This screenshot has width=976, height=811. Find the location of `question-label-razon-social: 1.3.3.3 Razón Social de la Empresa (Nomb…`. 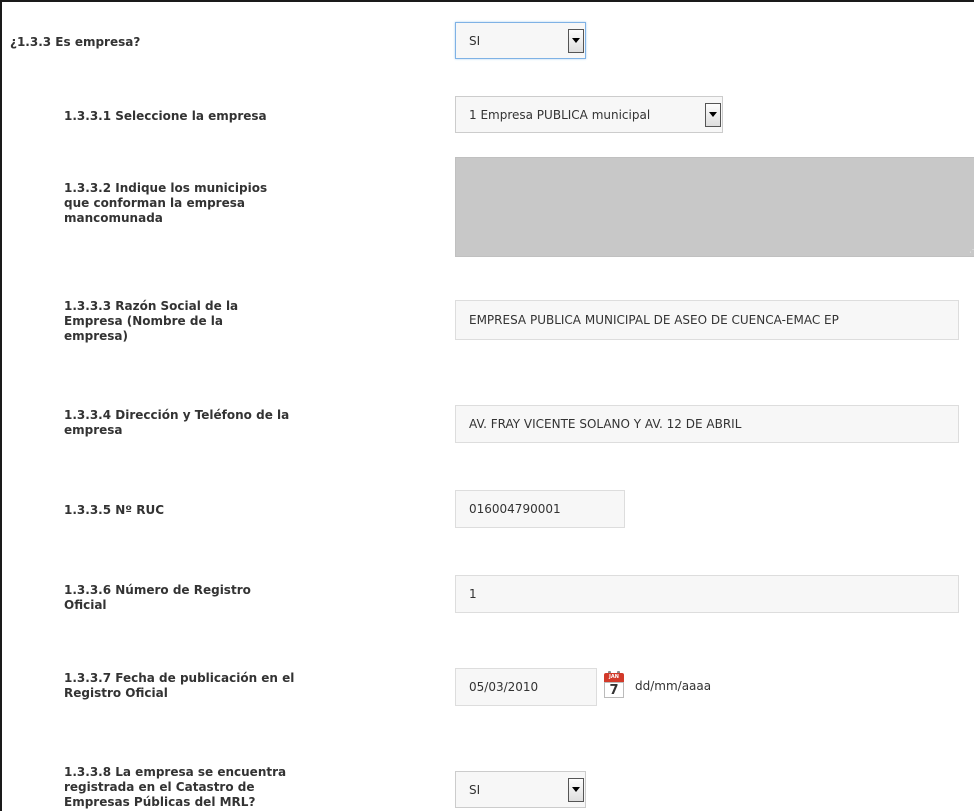

question-label-razon-social: 1.3.3.3 Razón Social de la Empresa (Nomb… is located at coordinates (151, 321).